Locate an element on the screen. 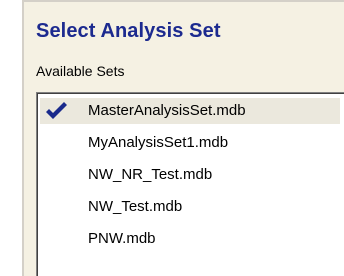 The width and height of the screenshot is (344, 276). page-title: Select Analysis Set is located at coordinates (128, 31).